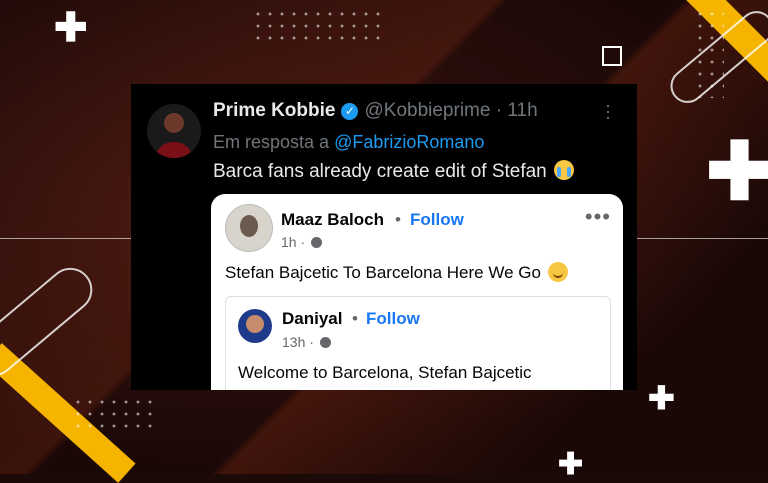  I want to click on tweet-text: Barca fans already create edit of Stefan, so click(394, 171).